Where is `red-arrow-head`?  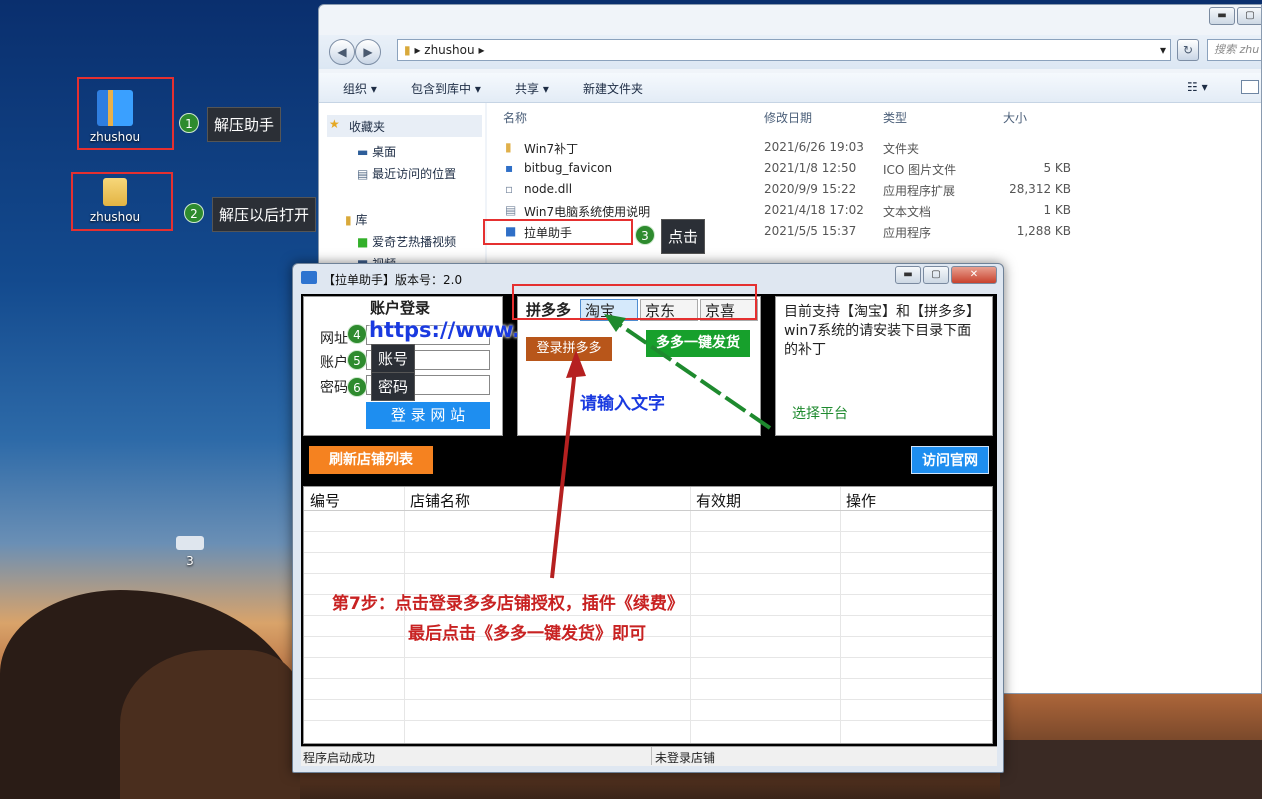
red-arrow-head is located at coordinates (576, 364).